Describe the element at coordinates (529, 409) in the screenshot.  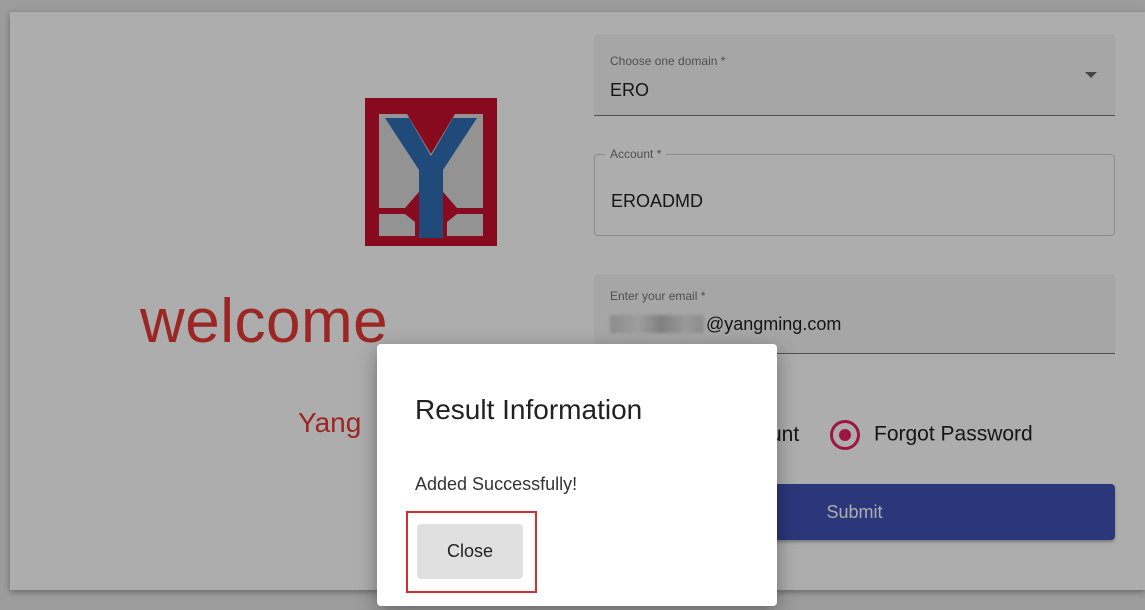
I see `dialog-title: Result Information` at that location.